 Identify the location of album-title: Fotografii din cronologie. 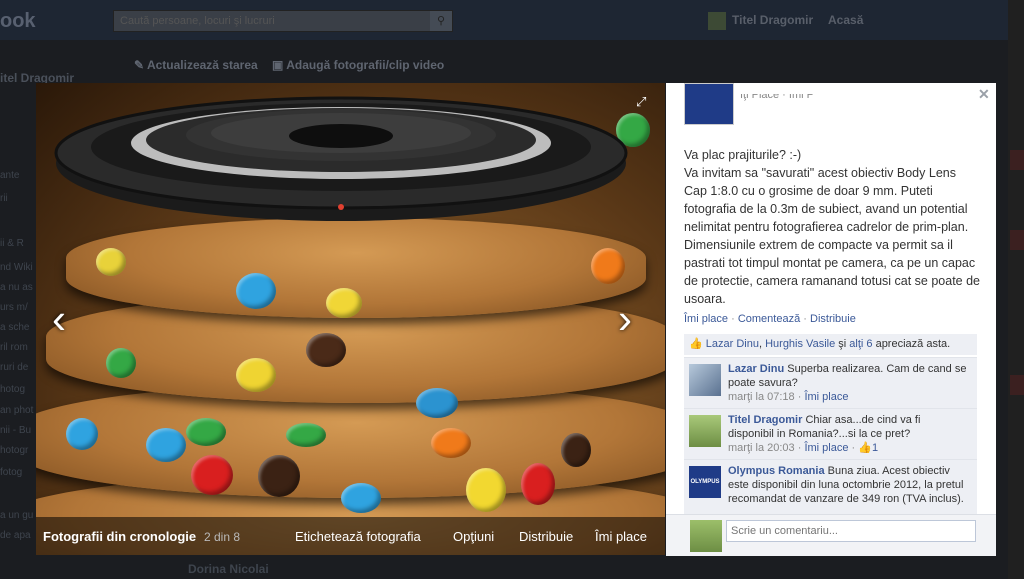
(119, 536).